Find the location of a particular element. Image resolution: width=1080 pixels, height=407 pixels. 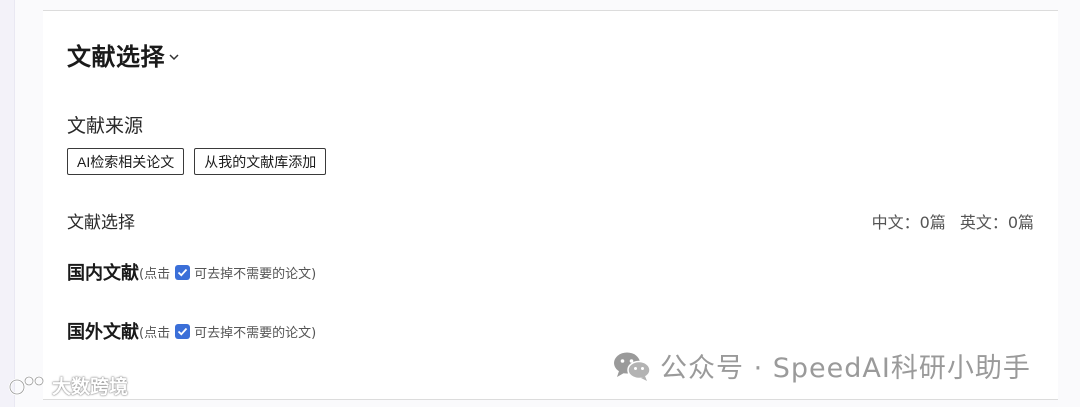

chevron-down-icon is located at coordinates (174, 57).